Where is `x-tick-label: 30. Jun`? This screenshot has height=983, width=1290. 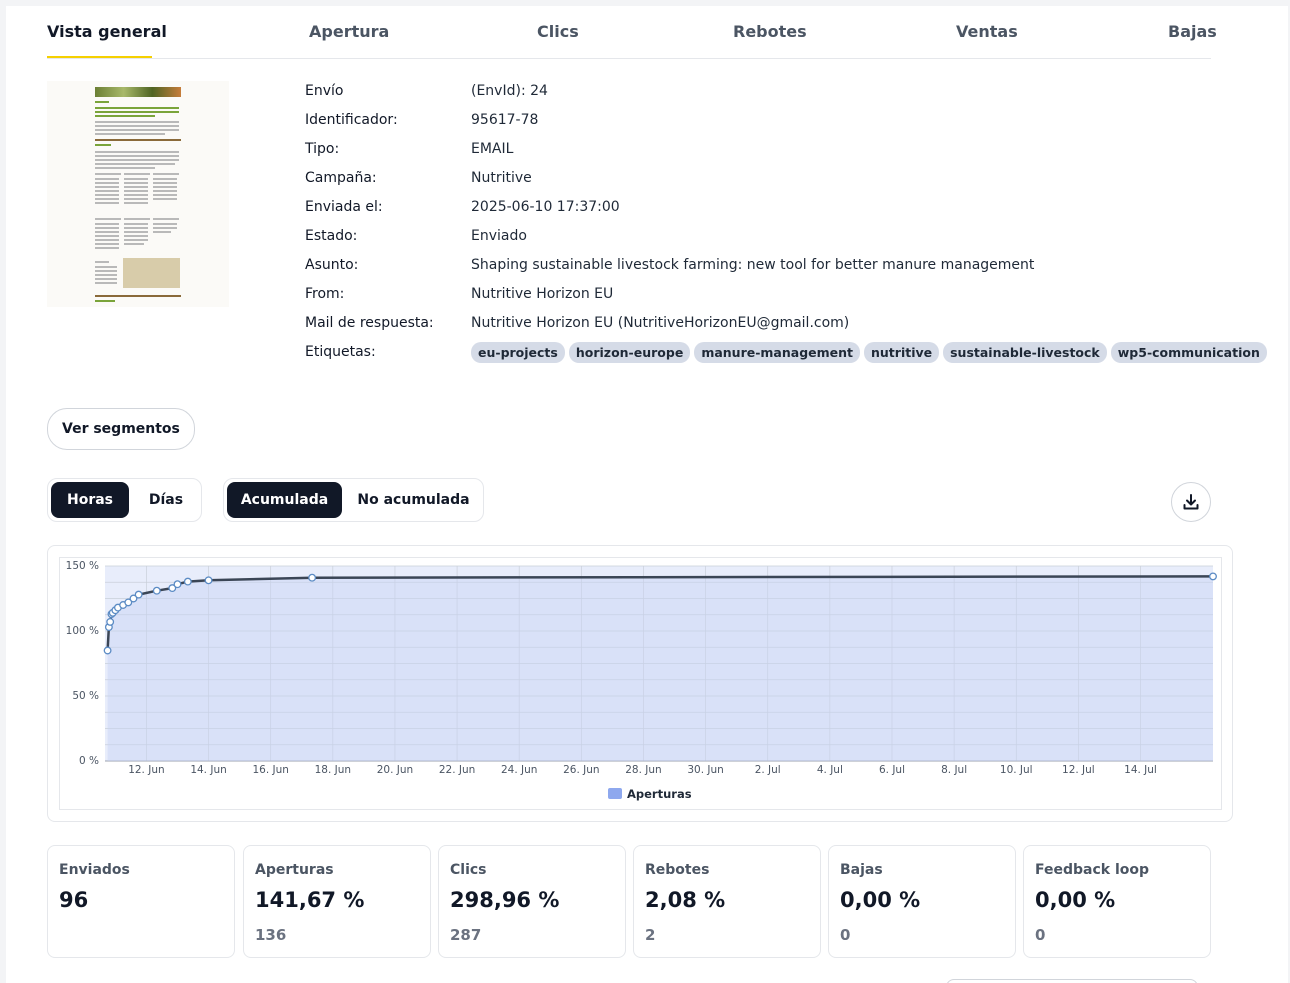
x-tick-label: 30. Jun is located at coordinates (705, 770).